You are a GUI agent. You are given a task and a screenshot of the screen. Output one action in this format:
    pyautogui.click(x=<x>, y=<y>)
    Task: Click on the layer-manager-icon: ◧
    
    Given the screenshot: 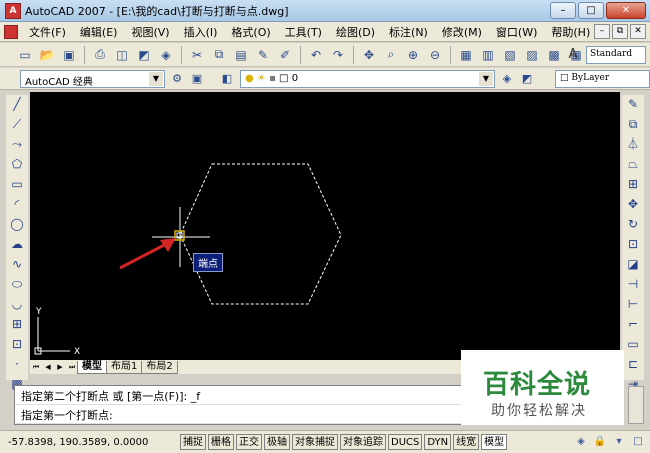 What is the action you would take?
    pyautogui.click(x=227, y=79)
    